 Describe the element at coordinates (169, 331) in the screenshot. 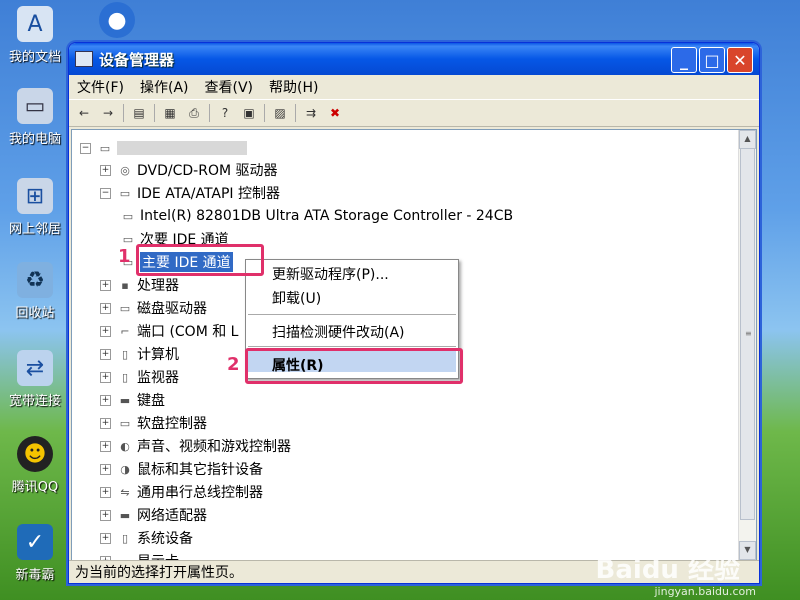

I see `tree-node: + ⌐ 端口 (COM 和 L` at that location.